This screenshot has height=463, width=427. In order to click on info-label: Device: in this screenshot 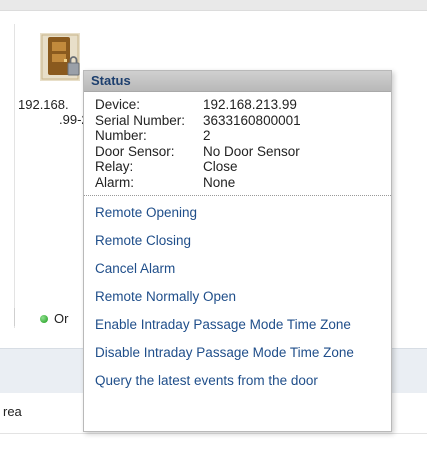, I will do `click(118, 104)`.